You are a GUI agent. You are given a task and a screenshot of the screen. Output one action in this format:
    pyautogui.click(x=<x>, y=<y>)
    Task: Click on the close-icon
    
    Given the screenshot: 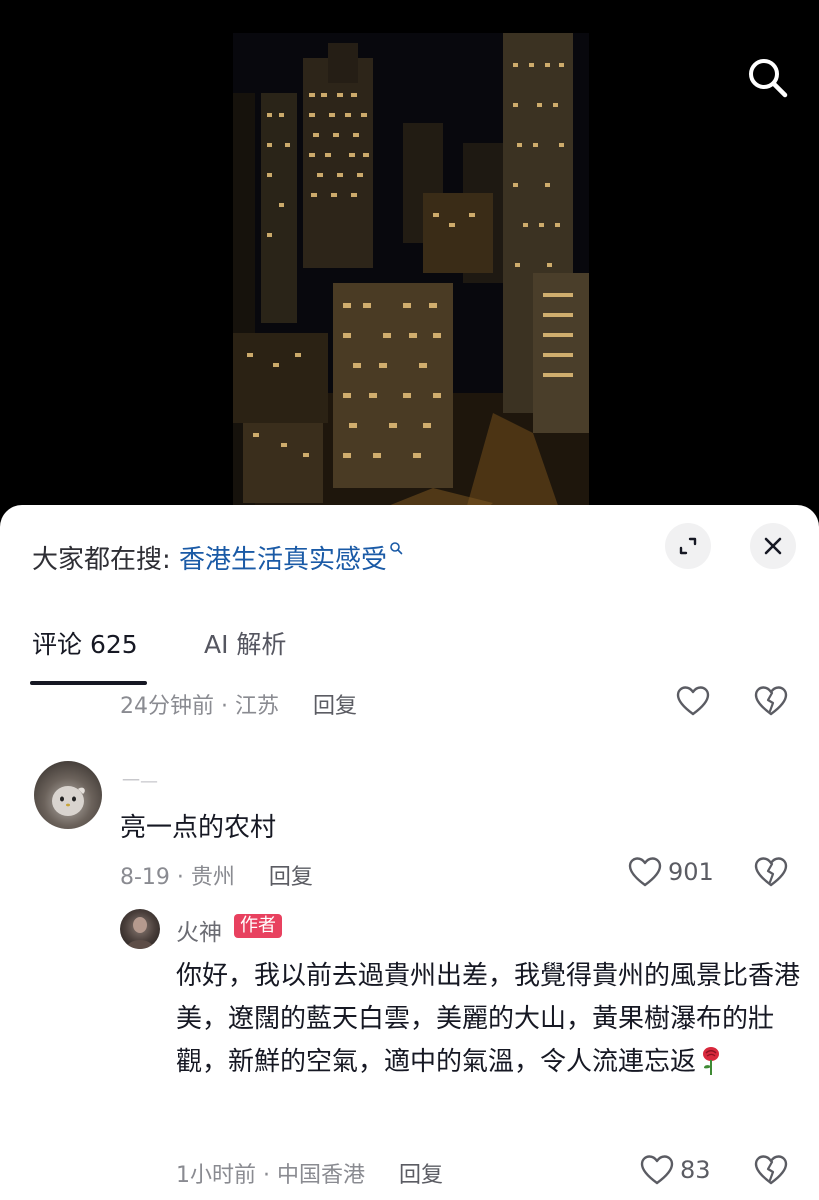 What is the action you would take?
    pyautogui.click(x=773, y=546)
    